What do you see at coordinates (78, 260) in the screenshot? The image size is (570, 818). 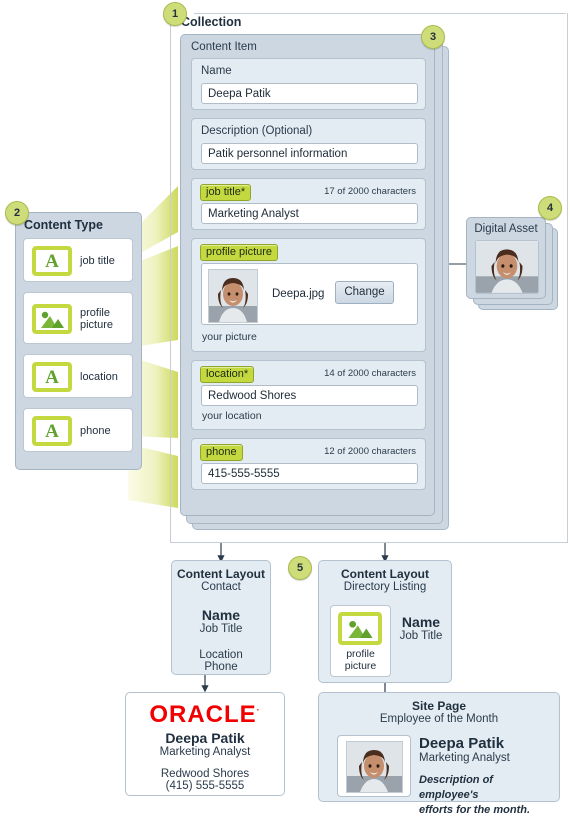 I see `content-type-item-job-title: A job title` at bounding box center [78, 260].